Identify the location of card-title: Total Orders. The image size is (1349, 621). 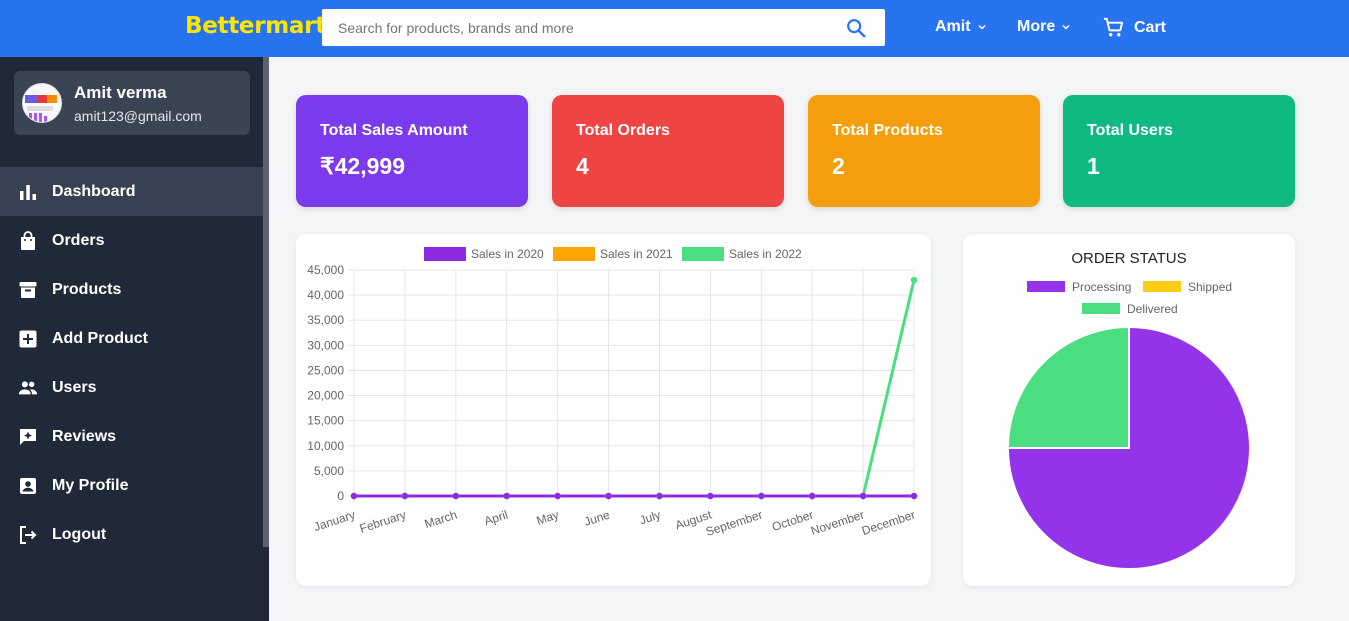
(623, 130).